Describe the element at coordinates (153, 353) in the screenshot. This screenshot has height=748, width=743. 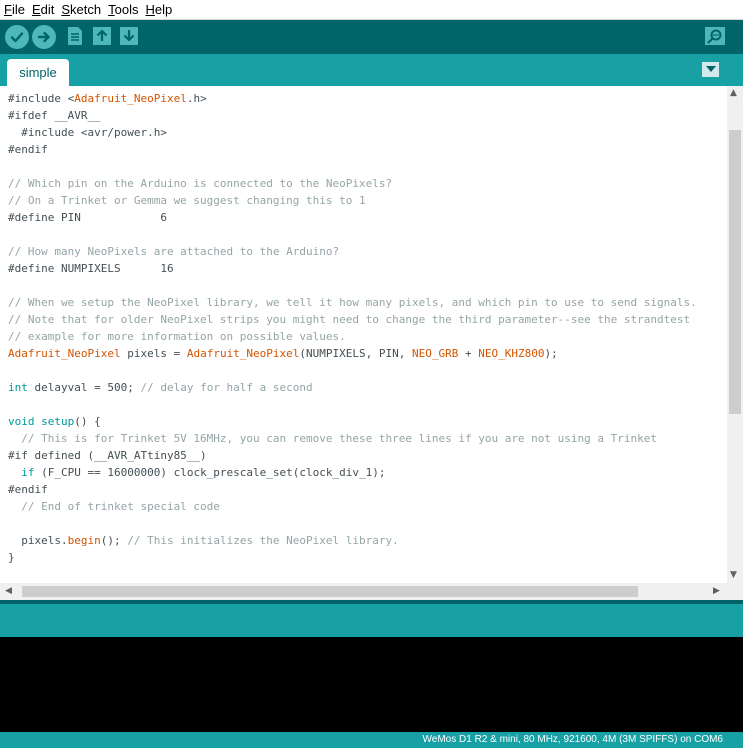
I see `code-token: pixels =` at that location.